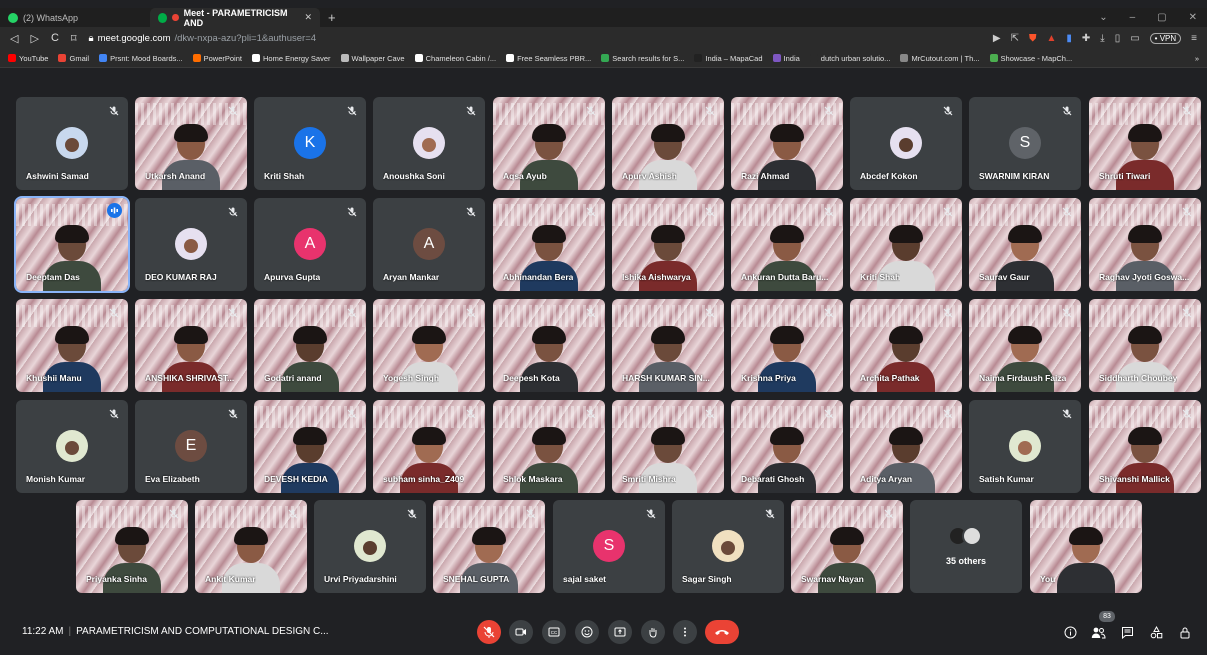 This screenshot has width=1207, height=655. Describe the element at coordinates (966, 546) in the screenshot. I see `others-tile: 35 others` at that location.